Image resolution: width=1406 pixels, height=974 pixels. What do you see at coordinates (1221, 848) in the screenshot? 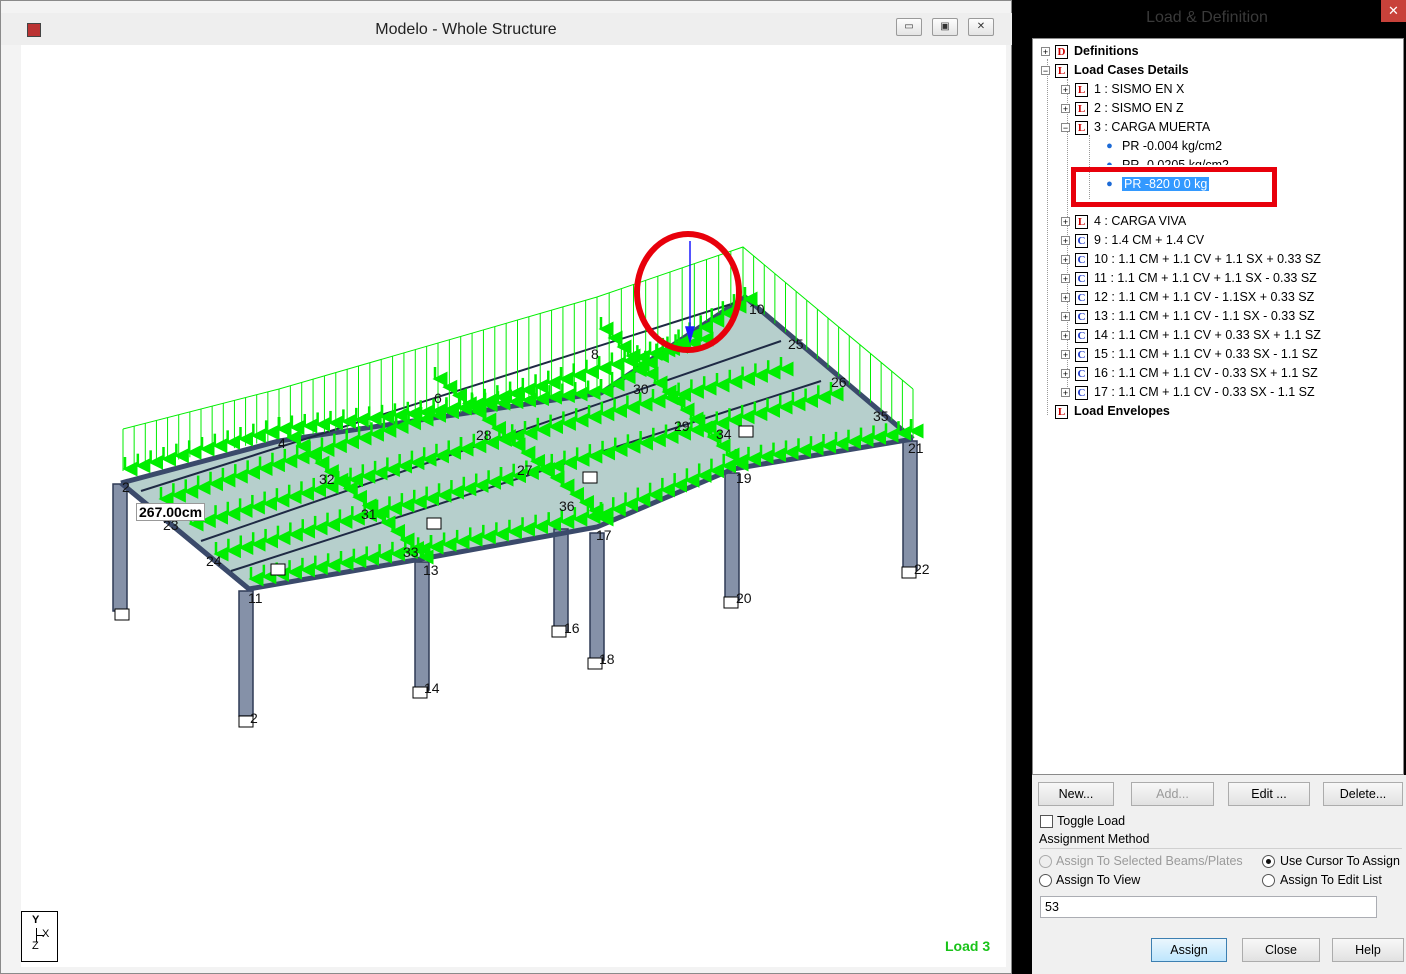
I see `group-divider` at bounding box center [1221, 848].